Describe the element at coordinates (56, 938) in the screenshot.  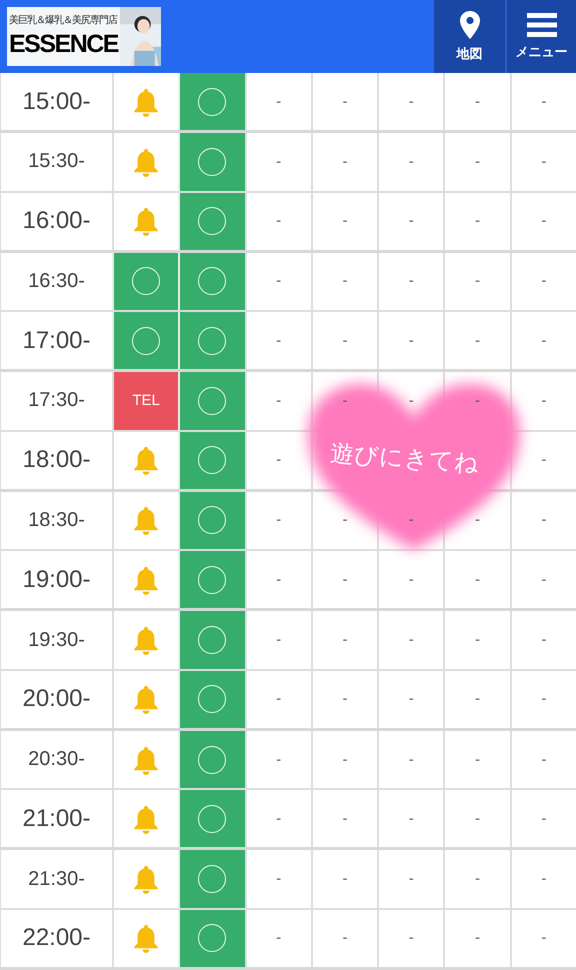
I see `time-cell: 22:00-` at that location.